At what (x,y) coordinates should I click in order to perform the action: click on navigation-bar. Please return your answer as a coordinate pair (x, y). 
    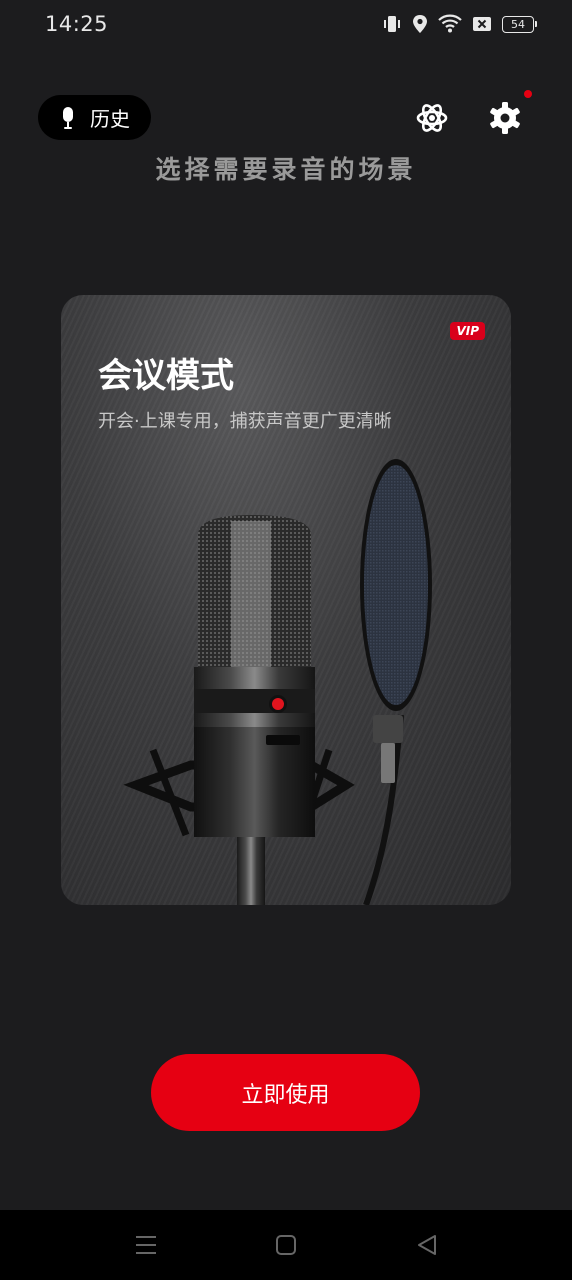
    Looking at the image, I should click on (286, 1245).